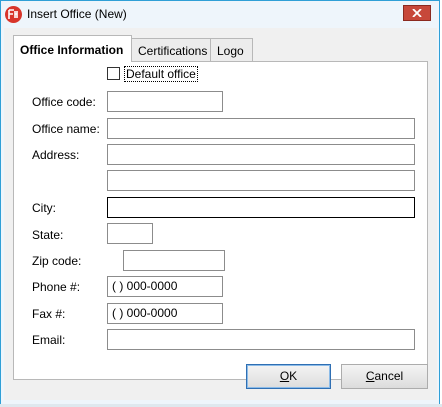 The width and height of the screenshot is (442, 407). Describe the element at coordinates (161, 74) in the screenshot. I see `default-office-label: Default office` at that location.